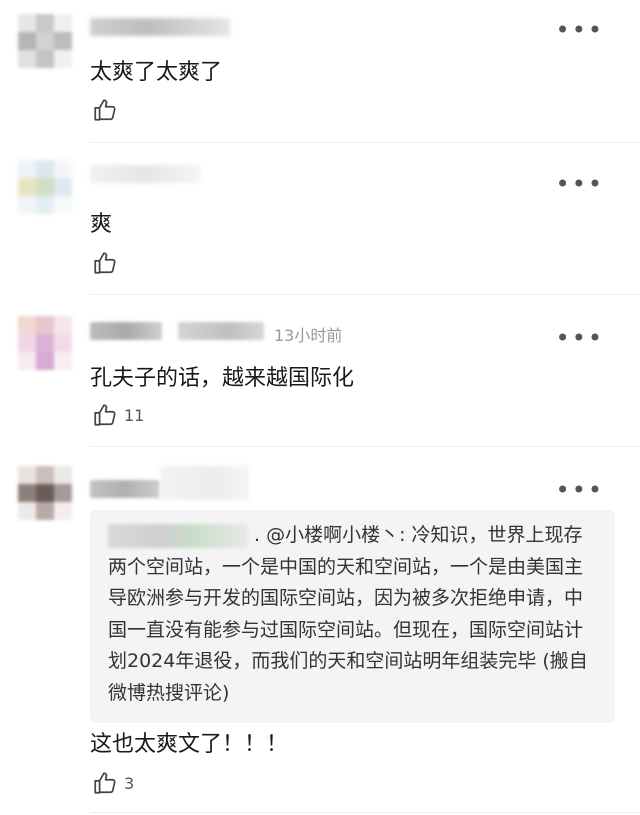 The width and height of the screenshot is (640, 815). I want to click on like-count: 11, so click(134, 415).